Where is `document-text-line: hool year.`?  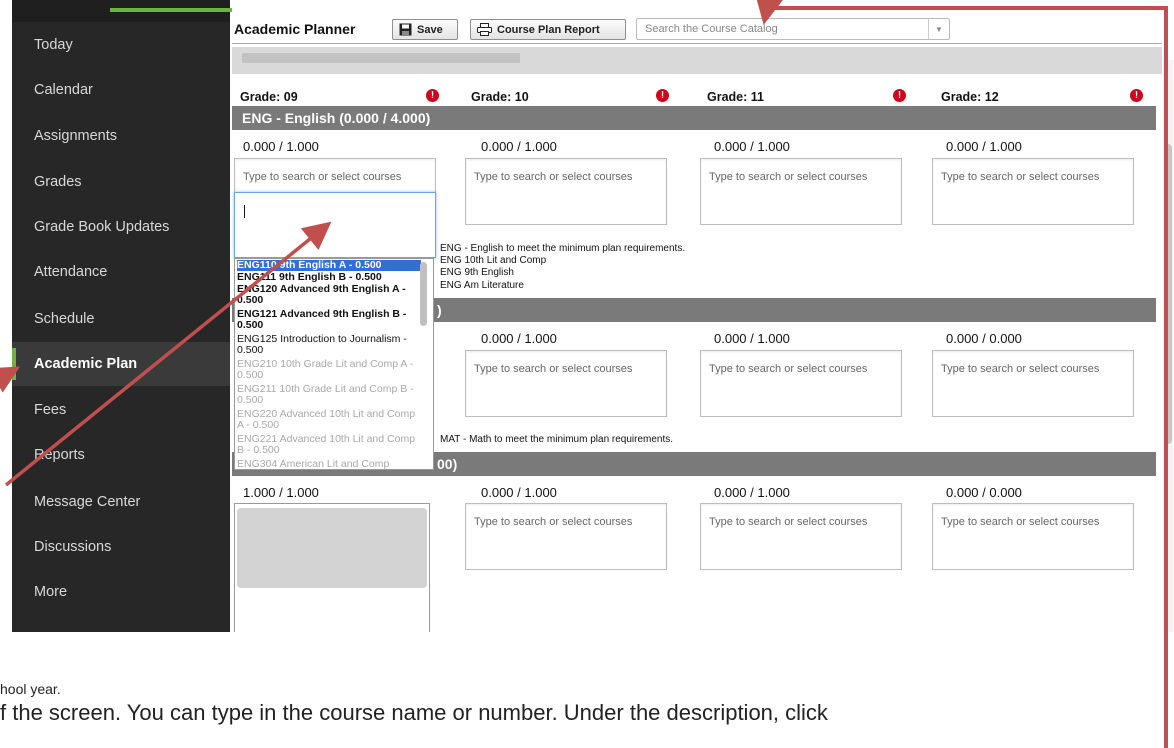 document-text-line: hool year. is located at coordinates (30, 689).